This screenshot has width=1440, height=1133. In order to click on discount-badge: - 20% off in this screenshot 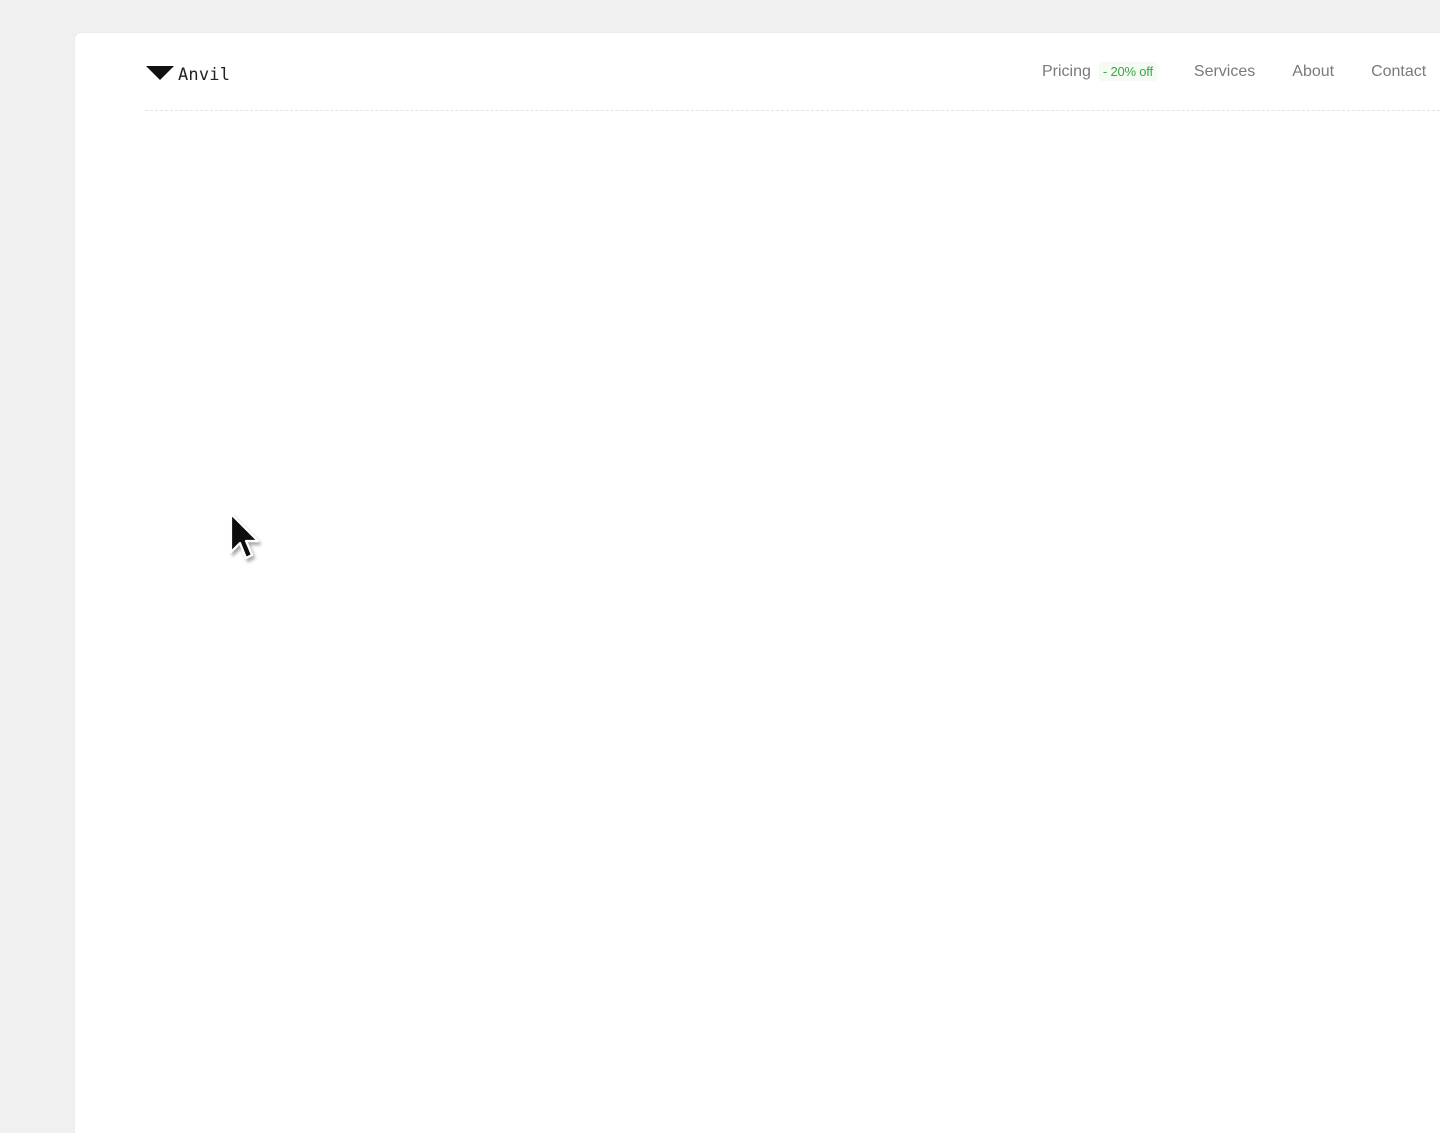, I will do `click(1127, 71)`.